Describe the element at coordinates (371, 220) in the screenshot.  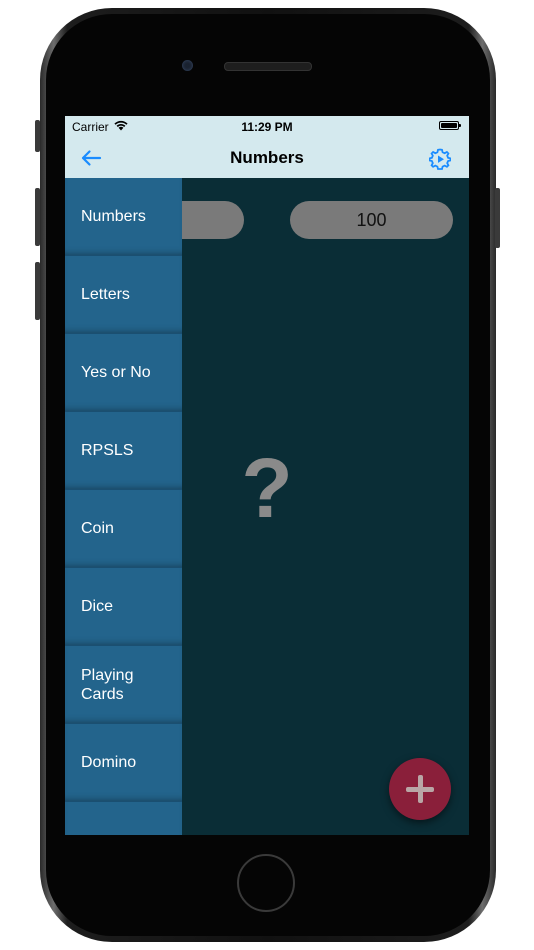
I see `max-value-field: 100` at that location.